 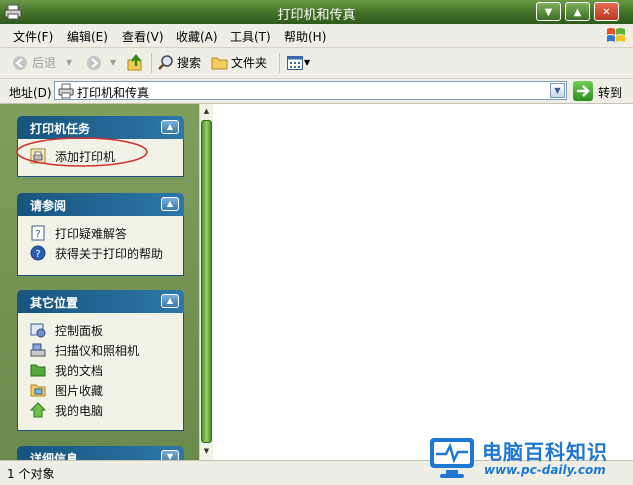 I want to click on back-arrow-icon, so click(x=20, y=63).